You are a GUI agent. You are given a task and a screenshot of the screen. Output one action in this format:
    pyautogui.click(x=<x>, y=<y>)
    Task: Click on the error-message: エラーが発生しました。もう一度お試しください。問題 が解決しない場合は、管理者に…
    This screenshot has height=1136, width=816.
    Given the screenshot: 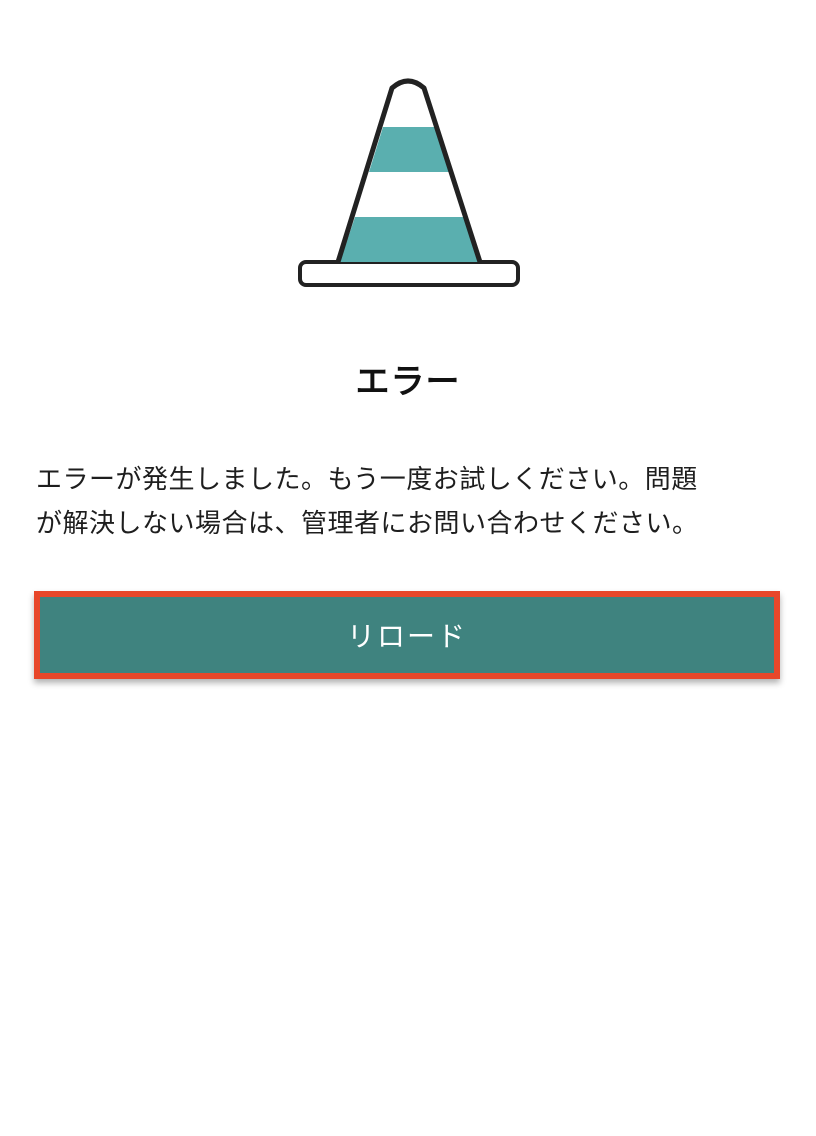 What is the action you would take?
    pyautogui.click(x=408, y=502)
    